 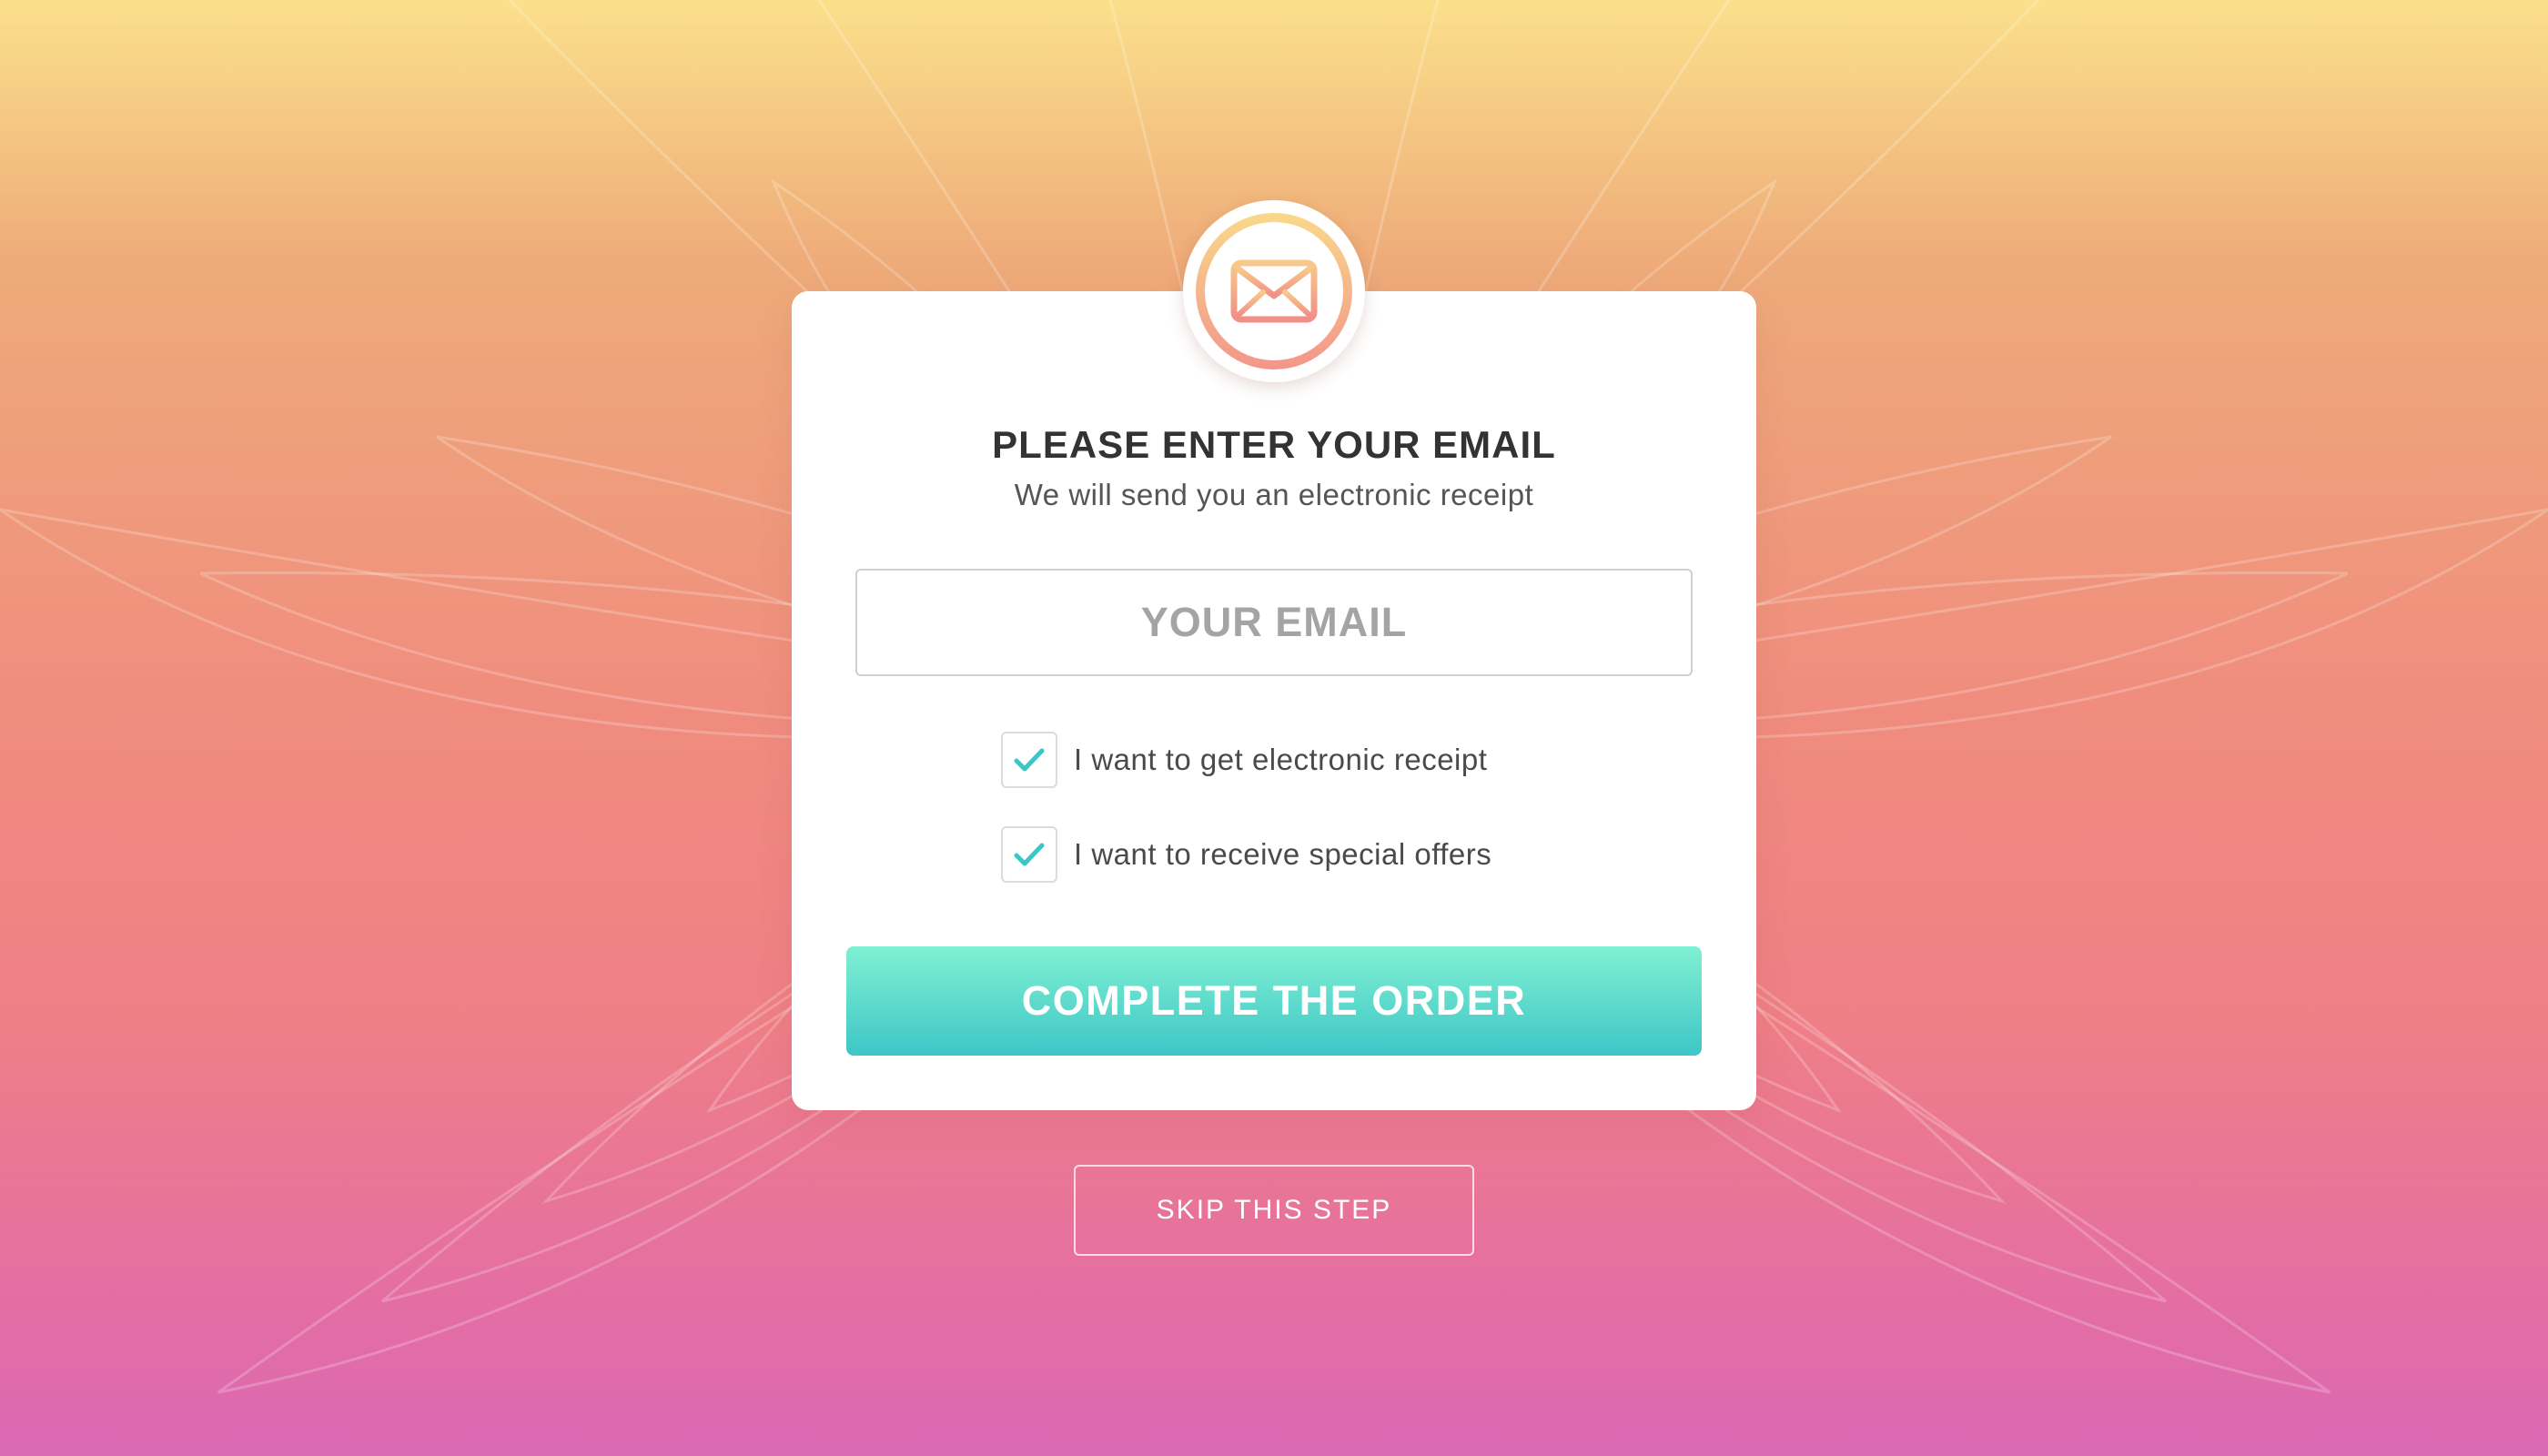 I want to click on offers-checkbox, so click(x=1029, y=855).